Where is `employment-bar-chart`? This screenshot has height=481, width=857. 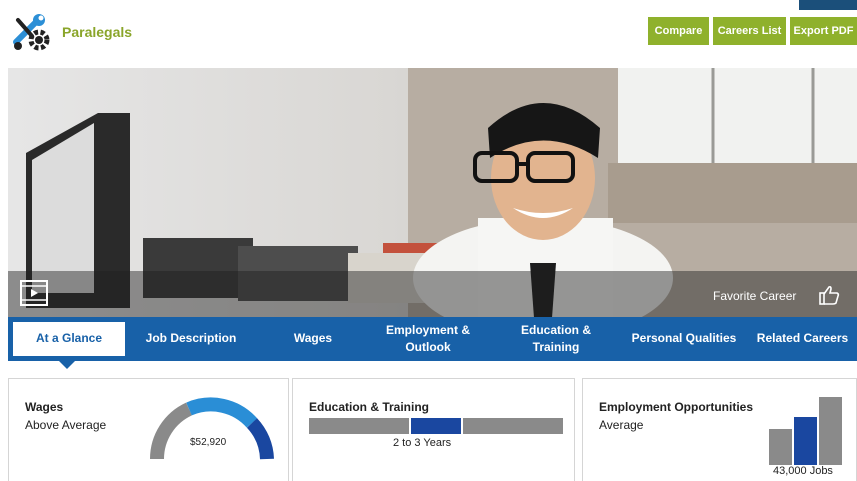
employment-bar-chart is located at coordinates (805, 431).